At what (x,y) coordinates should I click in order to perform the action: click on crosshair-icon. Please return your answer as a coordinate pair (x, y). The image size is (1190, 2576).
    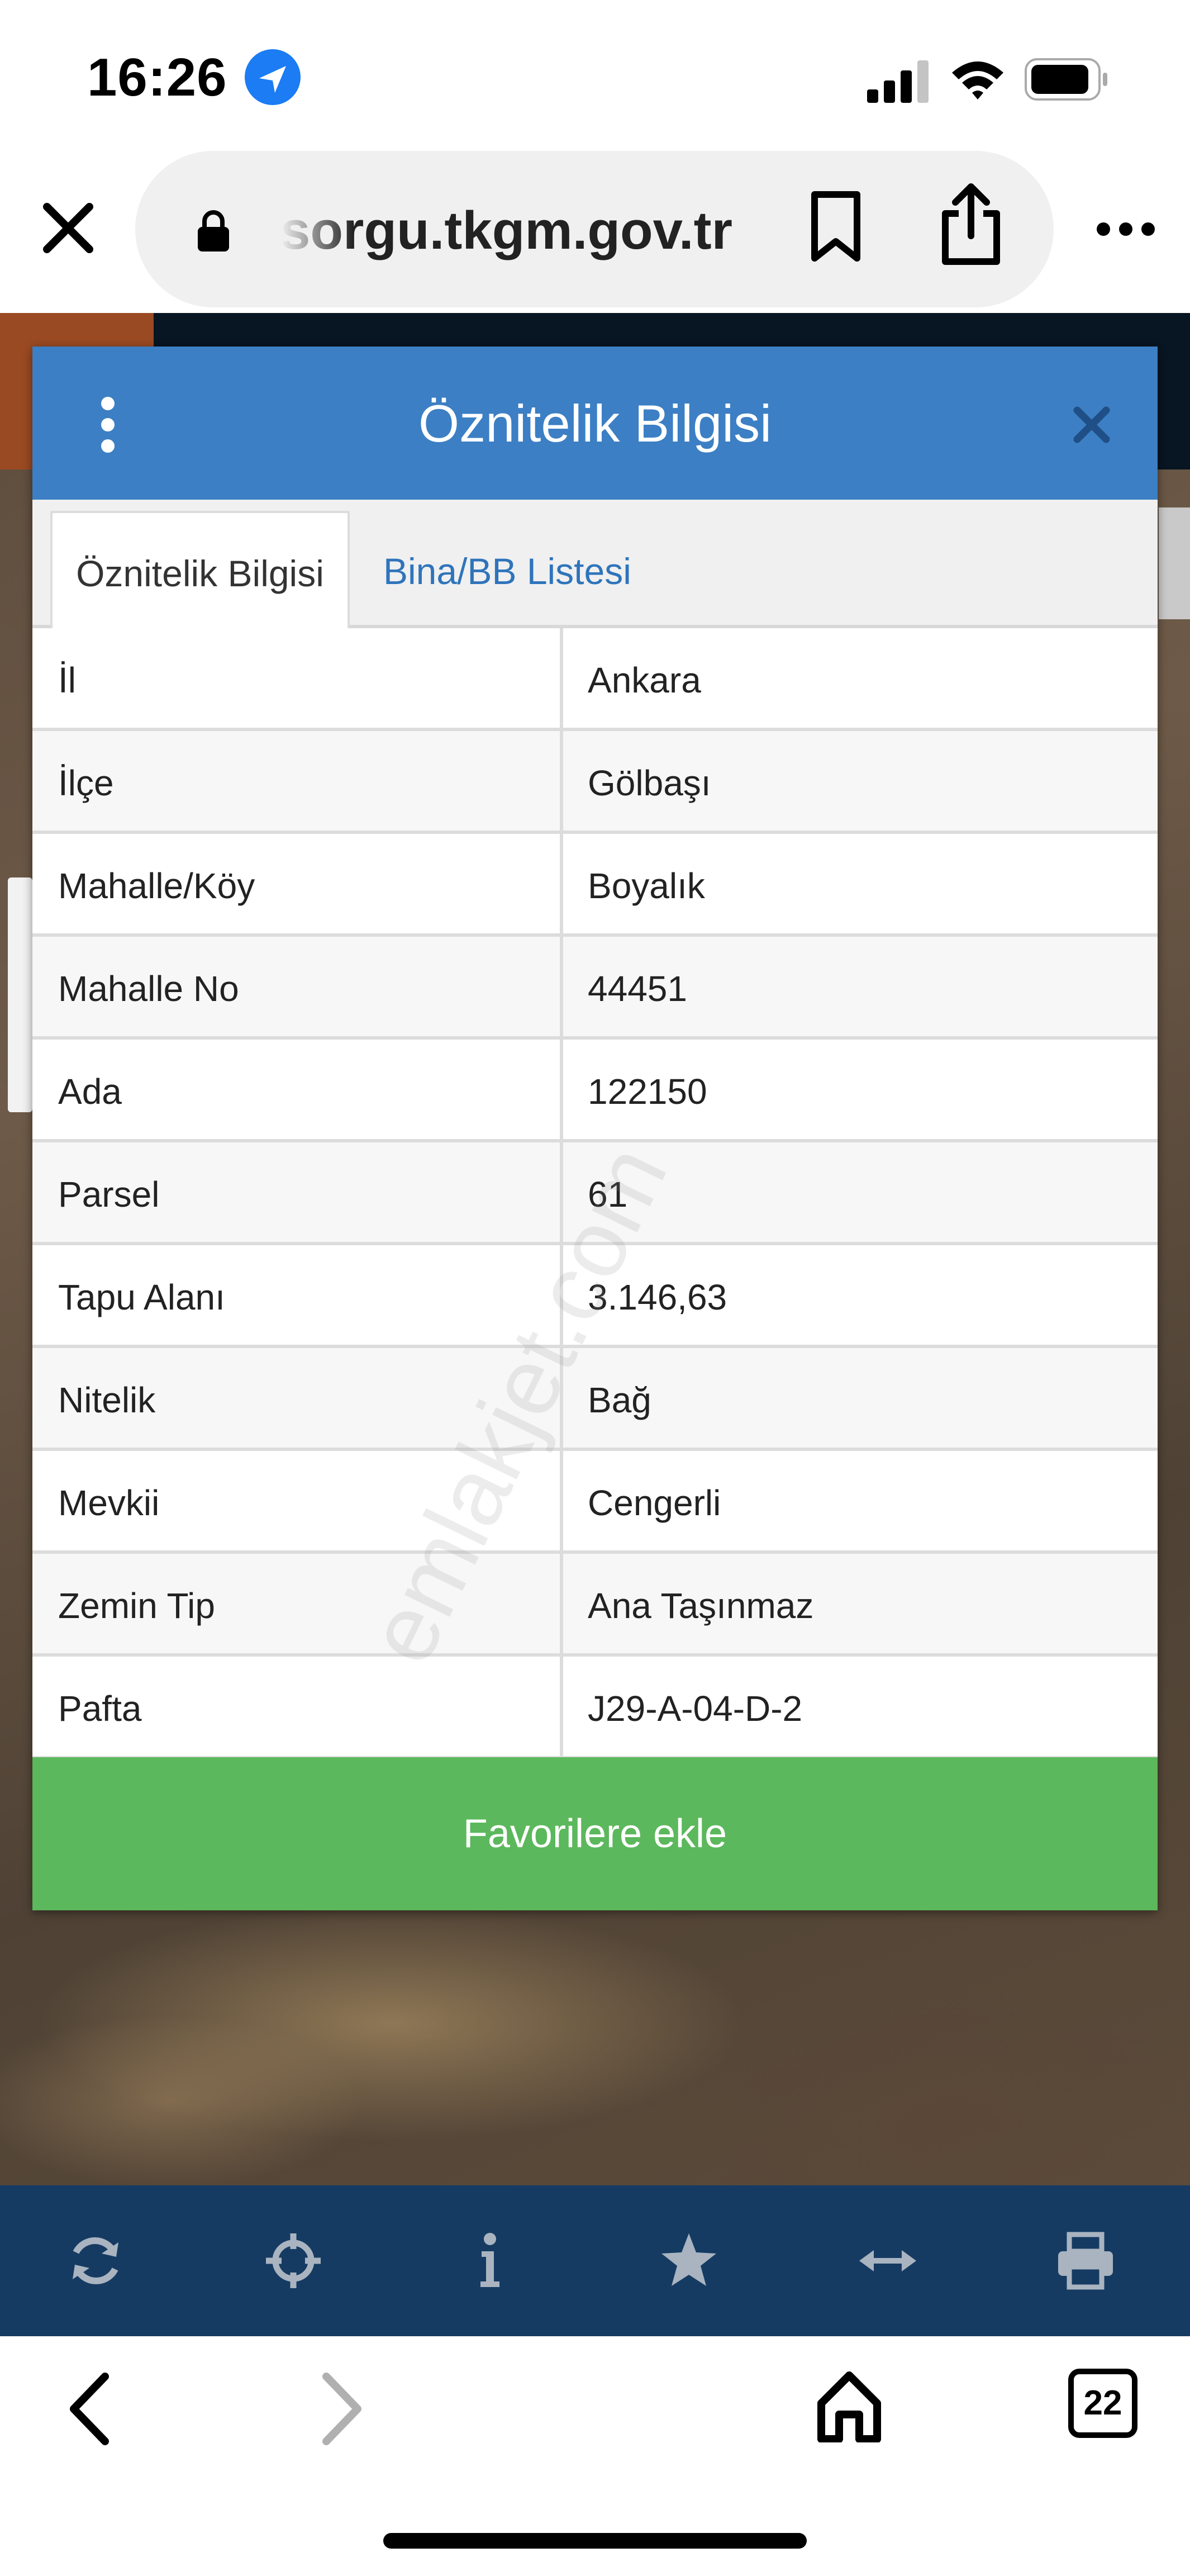
    Looking at the image, I should click on (293, 2261).